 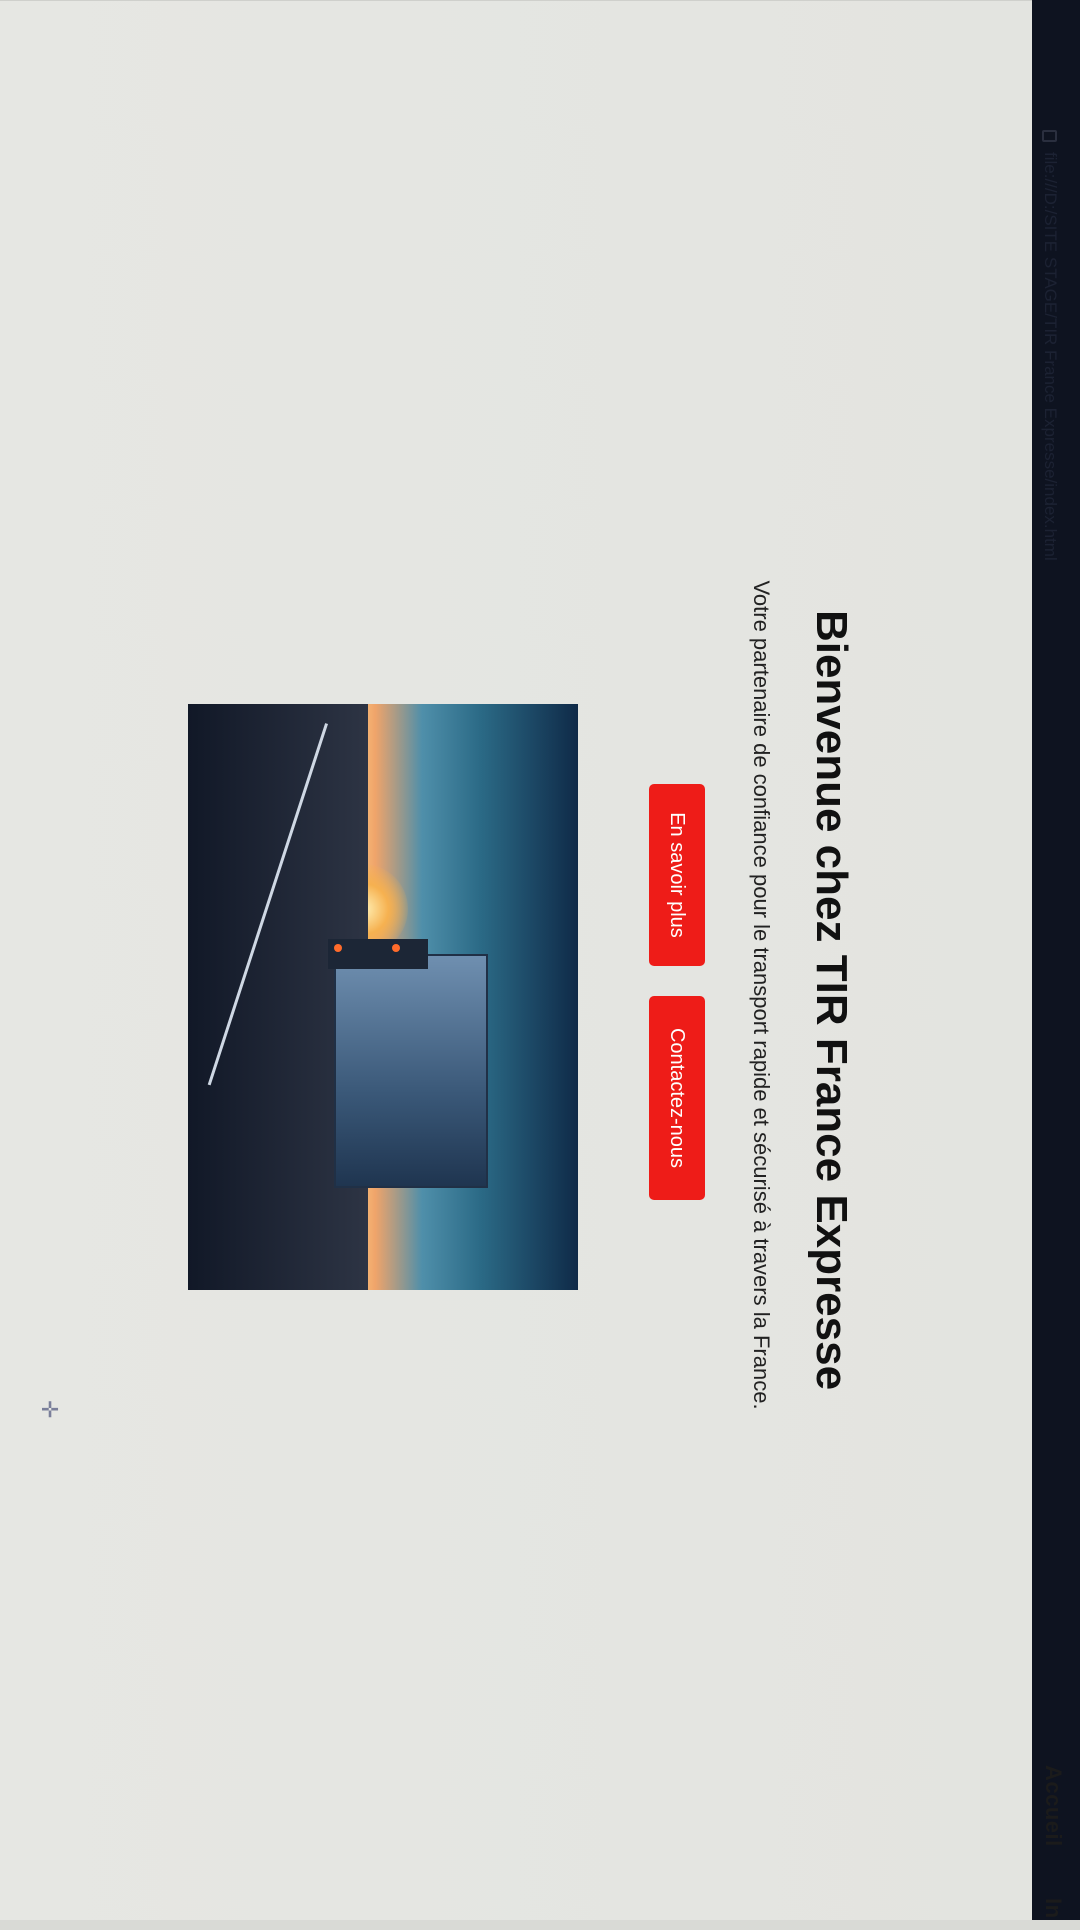 I want to click on truck-cab, so click(x=378, y=954).